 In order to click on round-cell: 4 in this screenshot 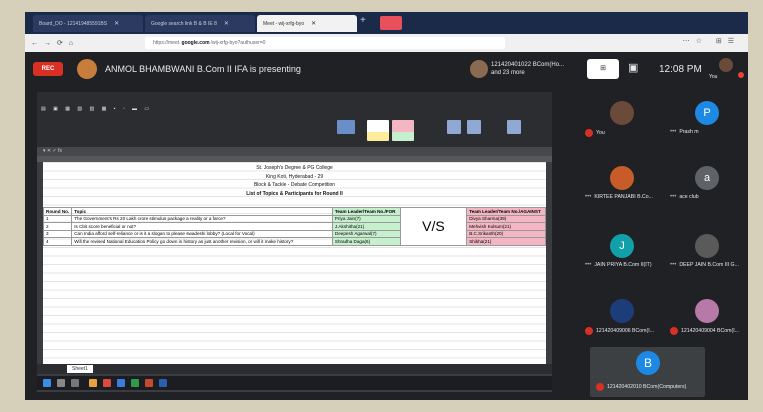, I will do `click(58, 241)`.